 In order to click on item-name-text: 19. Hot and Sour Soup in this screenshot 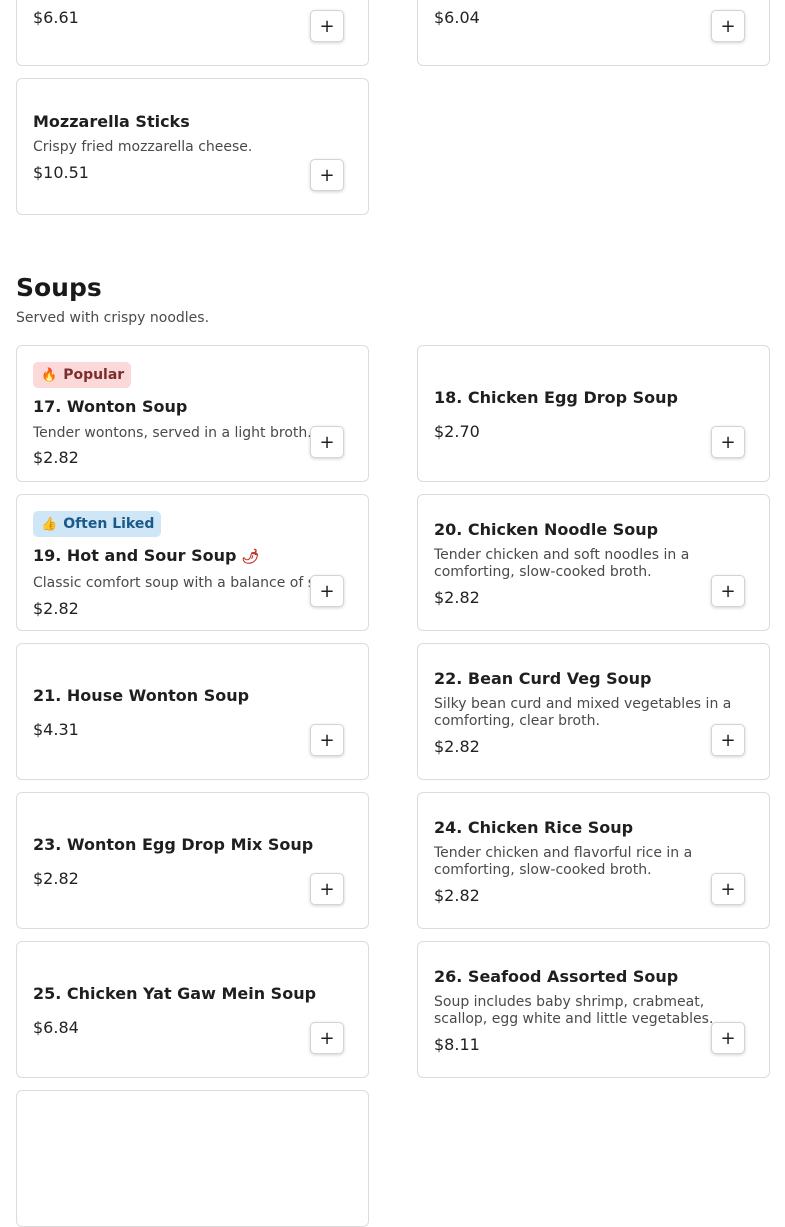, I will do `click(135, 555)`.